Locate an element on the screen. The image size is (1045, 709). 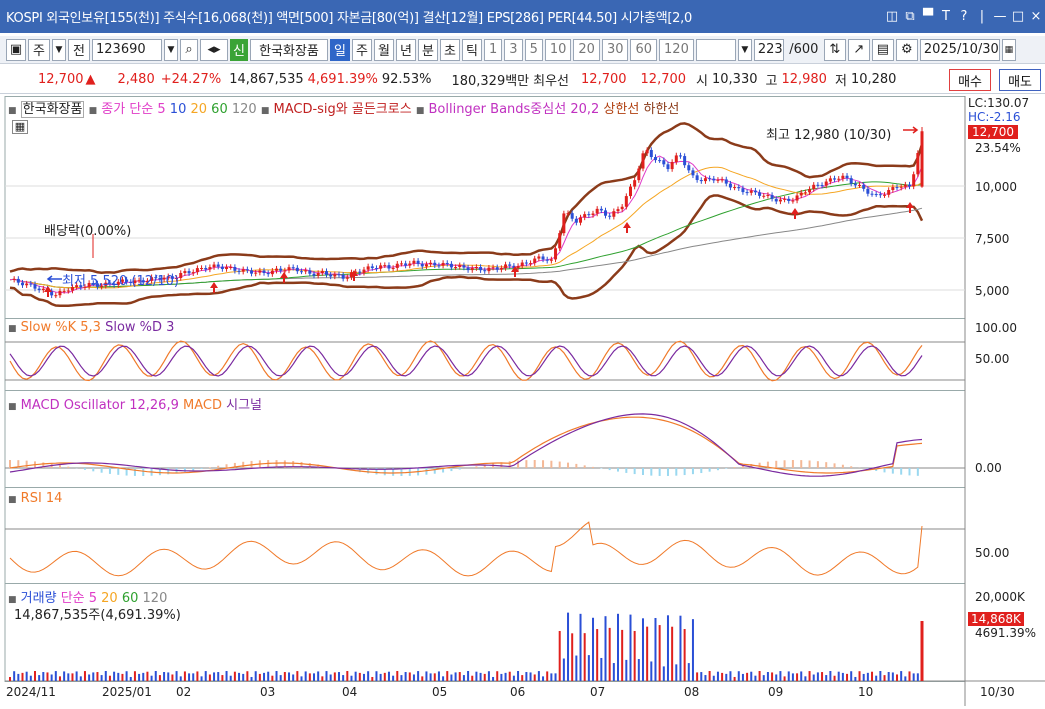
layout-icon: ◫ is located at coordinates (892, 16).